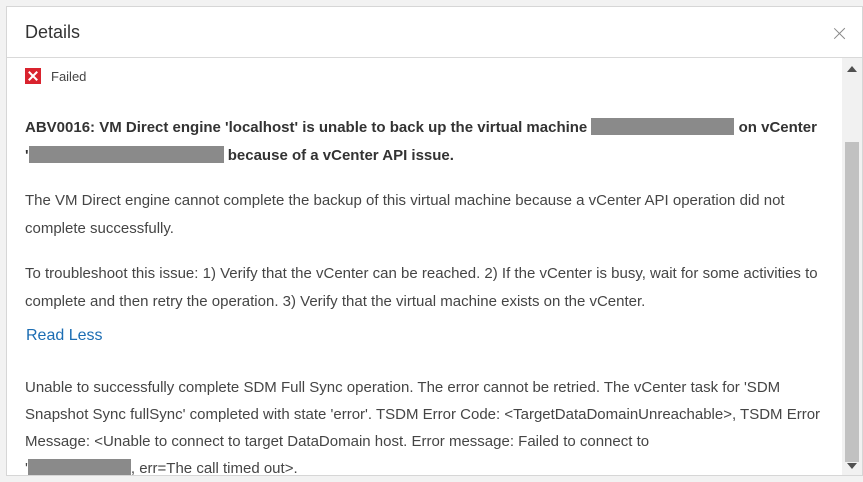  Describe the element at coordinates (852, 466) in the screenshot. I see `scroll-down-arrow-icon` at that location.